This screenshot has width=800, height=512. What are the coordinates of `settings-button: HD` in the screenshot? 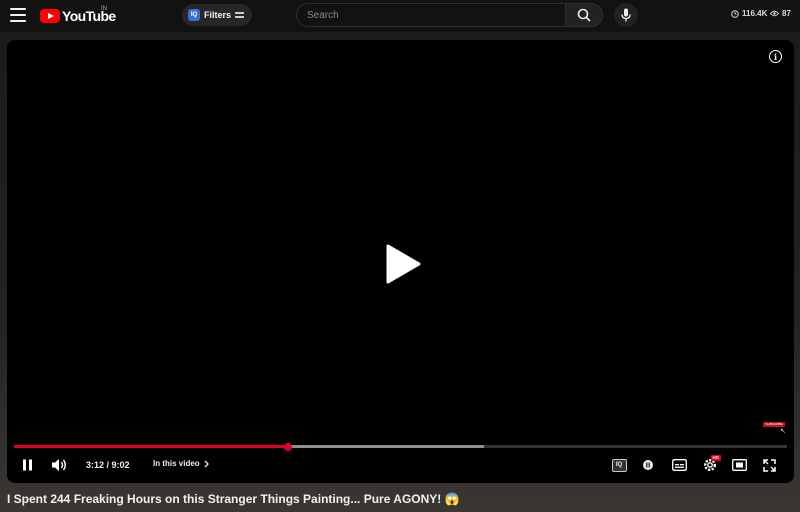 It's located at (710, 465).